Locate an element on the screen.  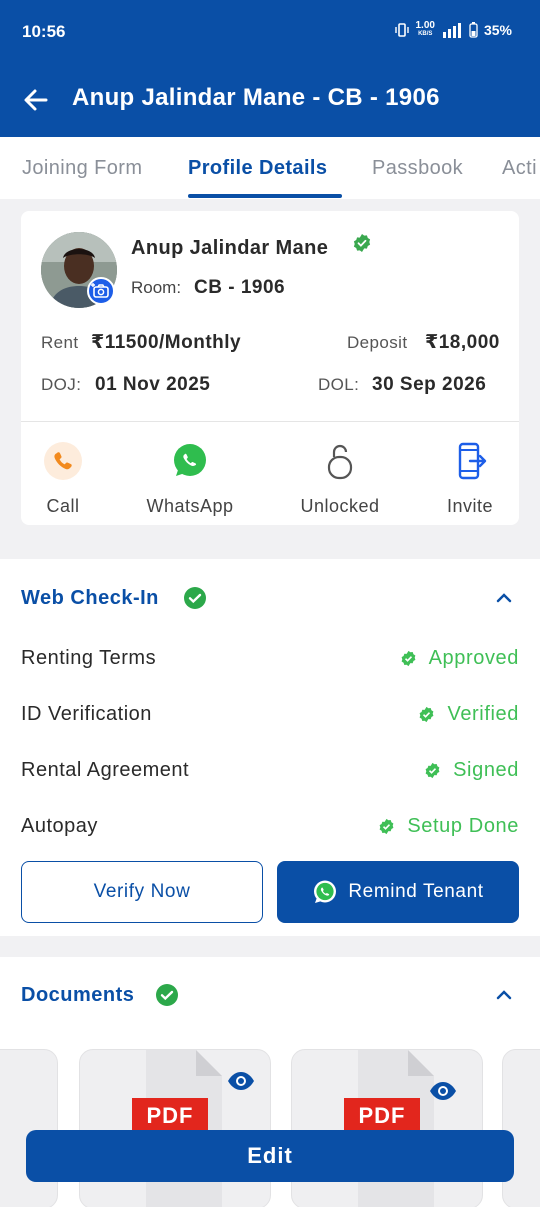
active-tab-indicator is located at coordinates (265, 196).